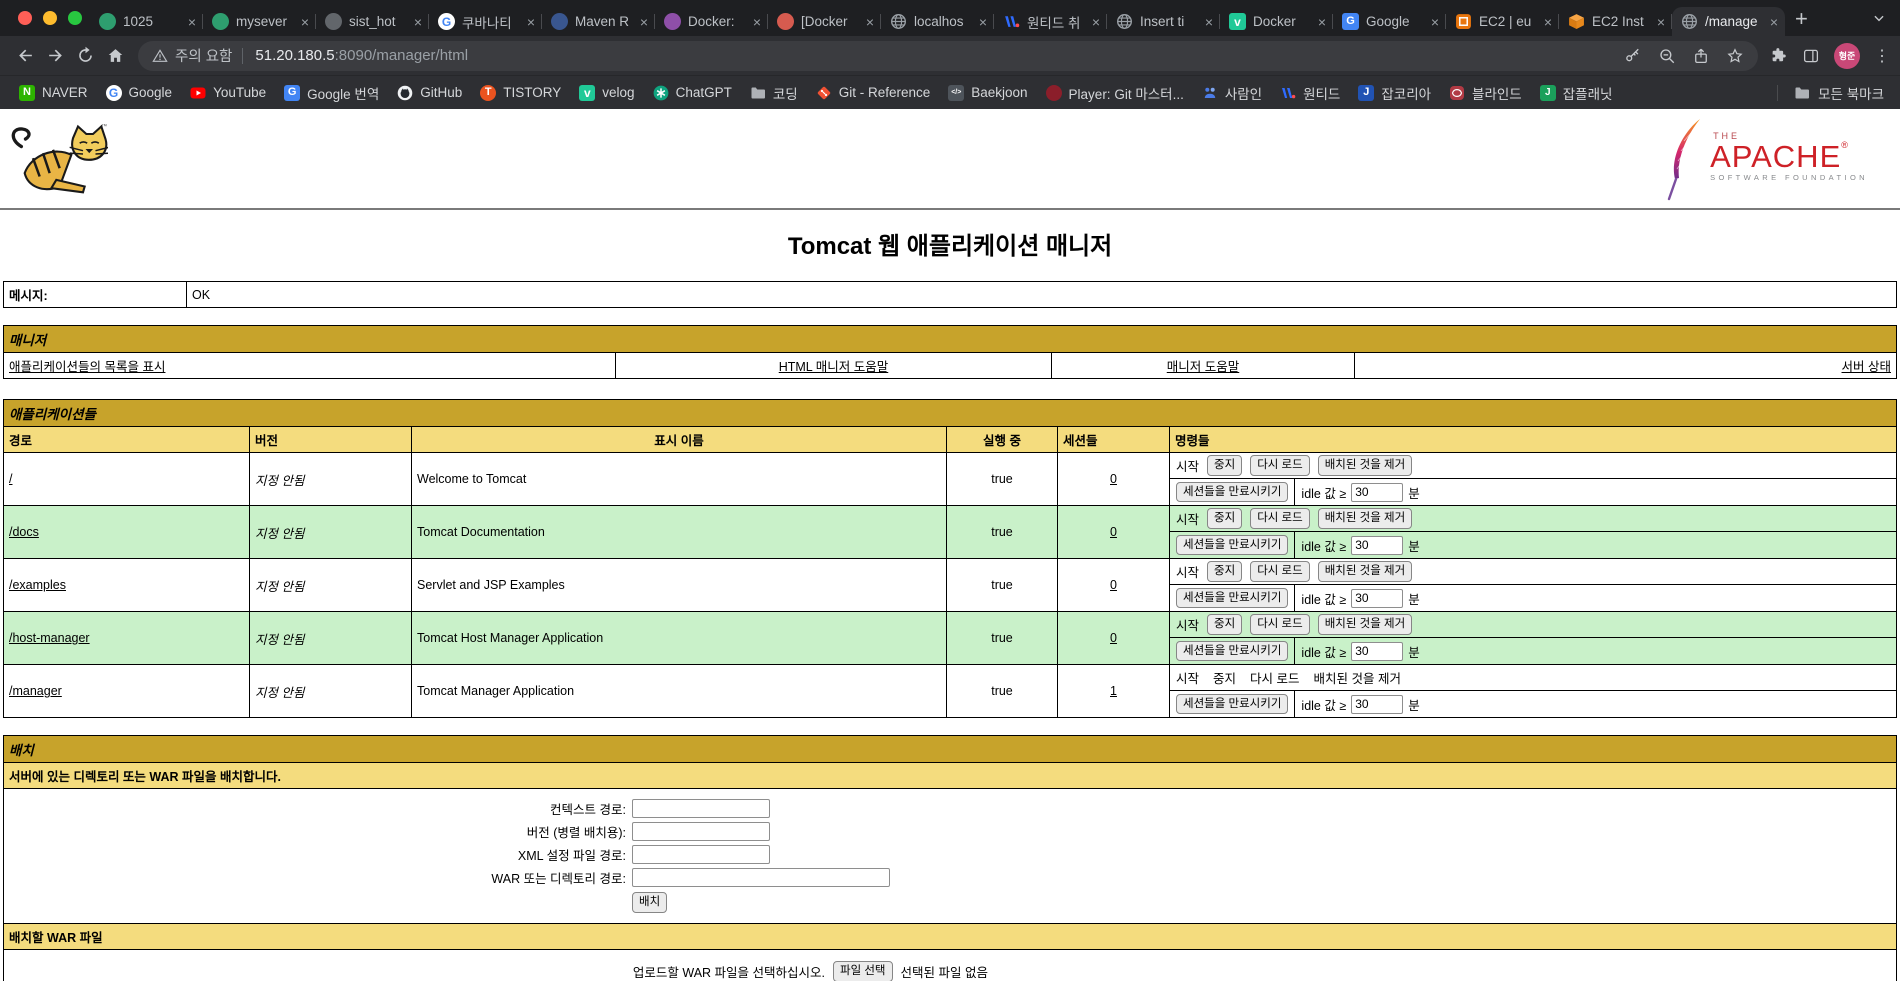 The image size is (1900, 981). What do you see at coordinates (55, 56) in the screenshot?
I see `forward-button` at bounding box center [55, 56].